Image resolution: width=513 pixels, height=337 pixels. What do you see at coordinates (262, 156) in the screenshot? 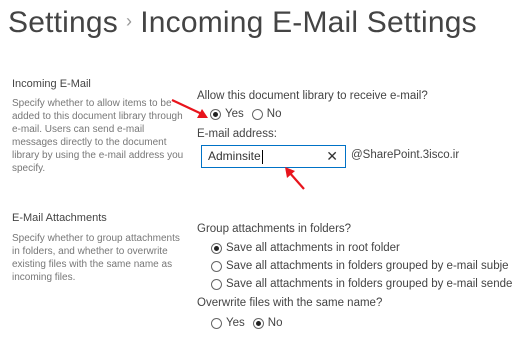
I see `text-caret` at bounding box center [262, 156].